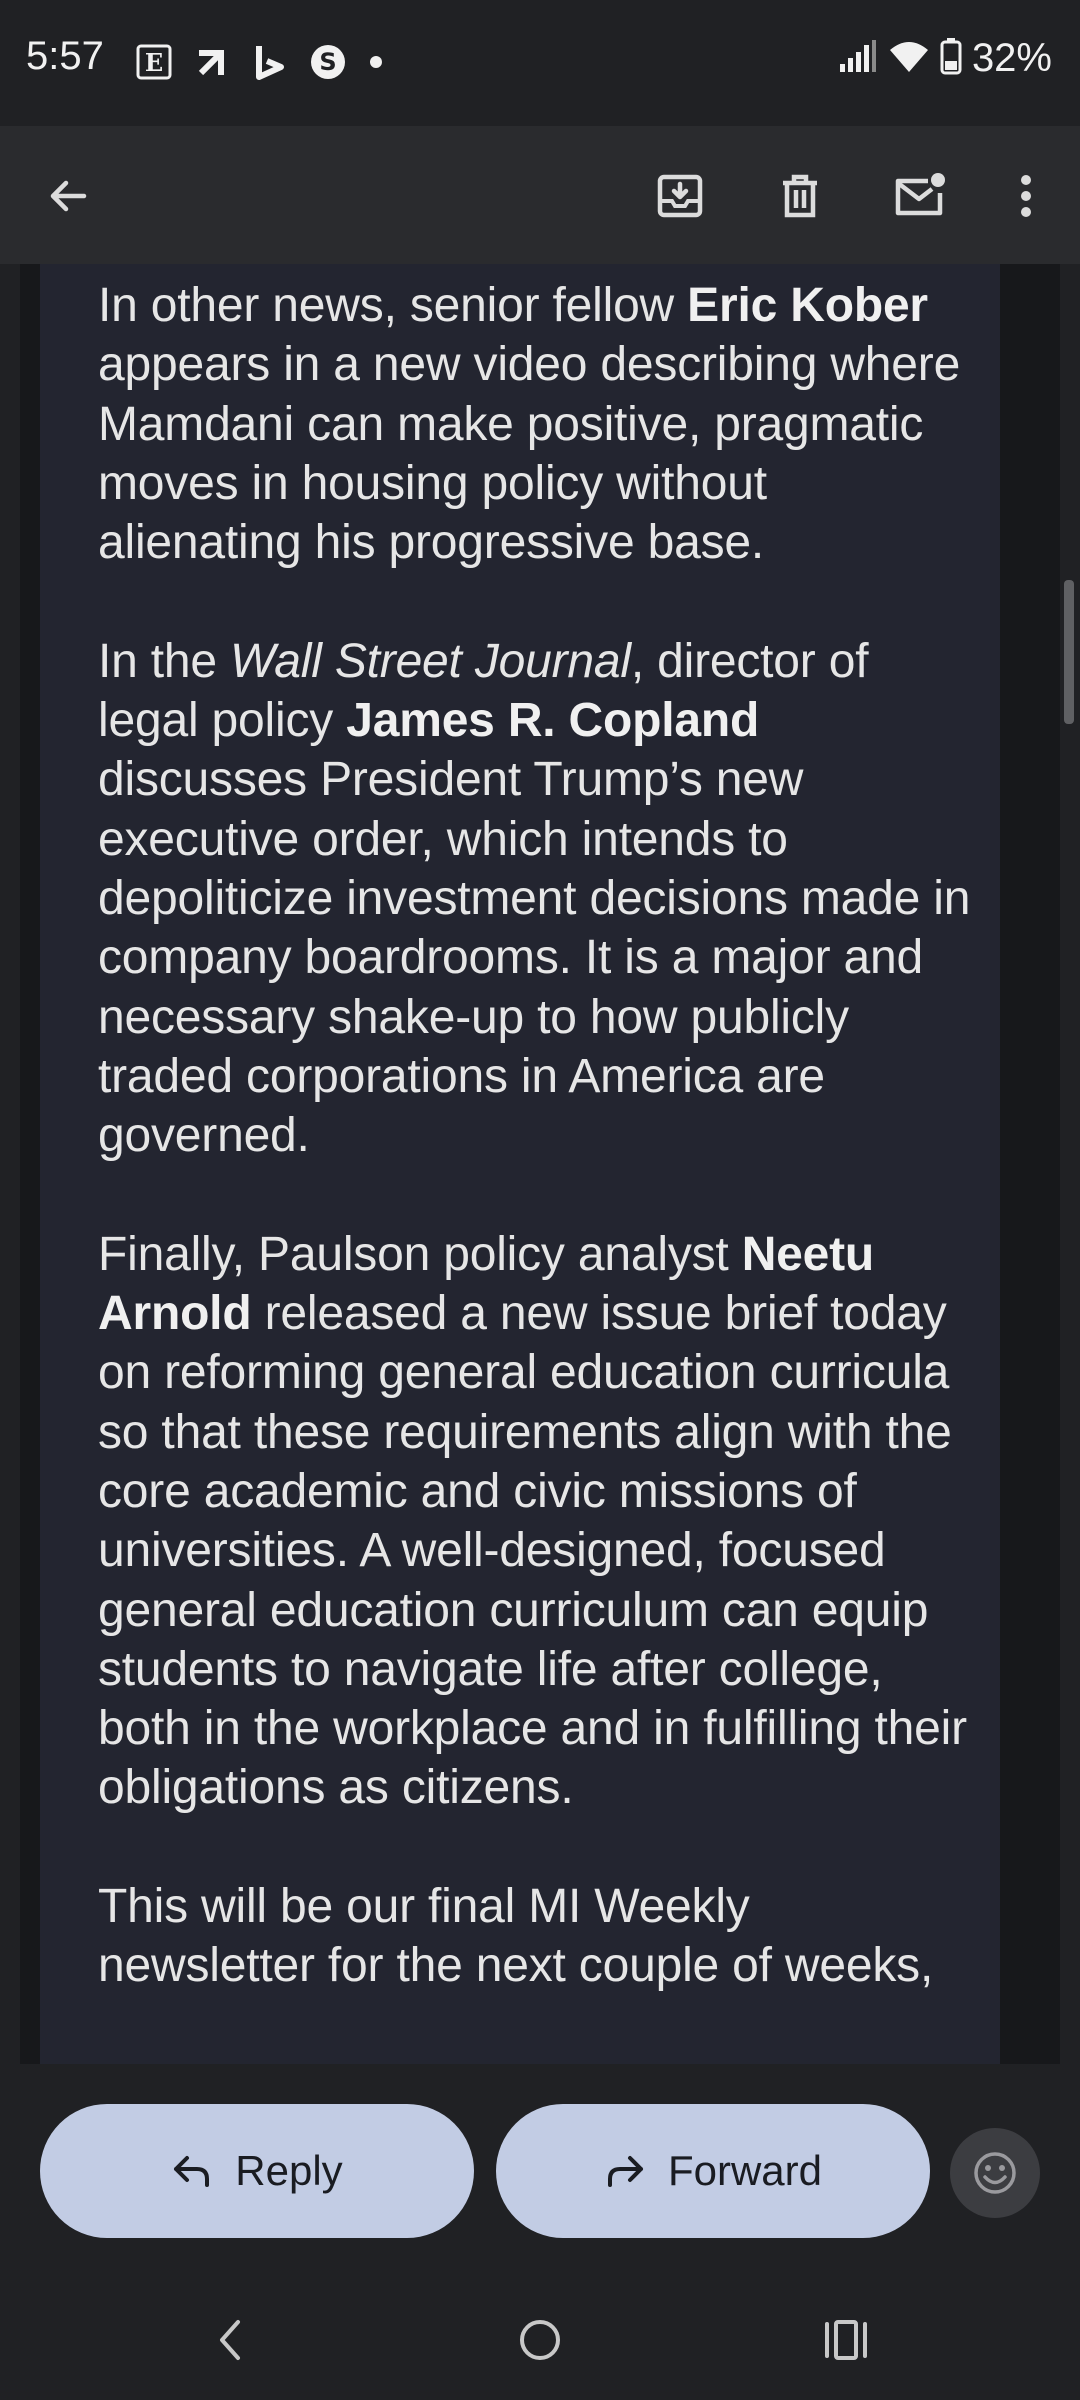  I want to click on arrow-app-icon, so click(212, 62).